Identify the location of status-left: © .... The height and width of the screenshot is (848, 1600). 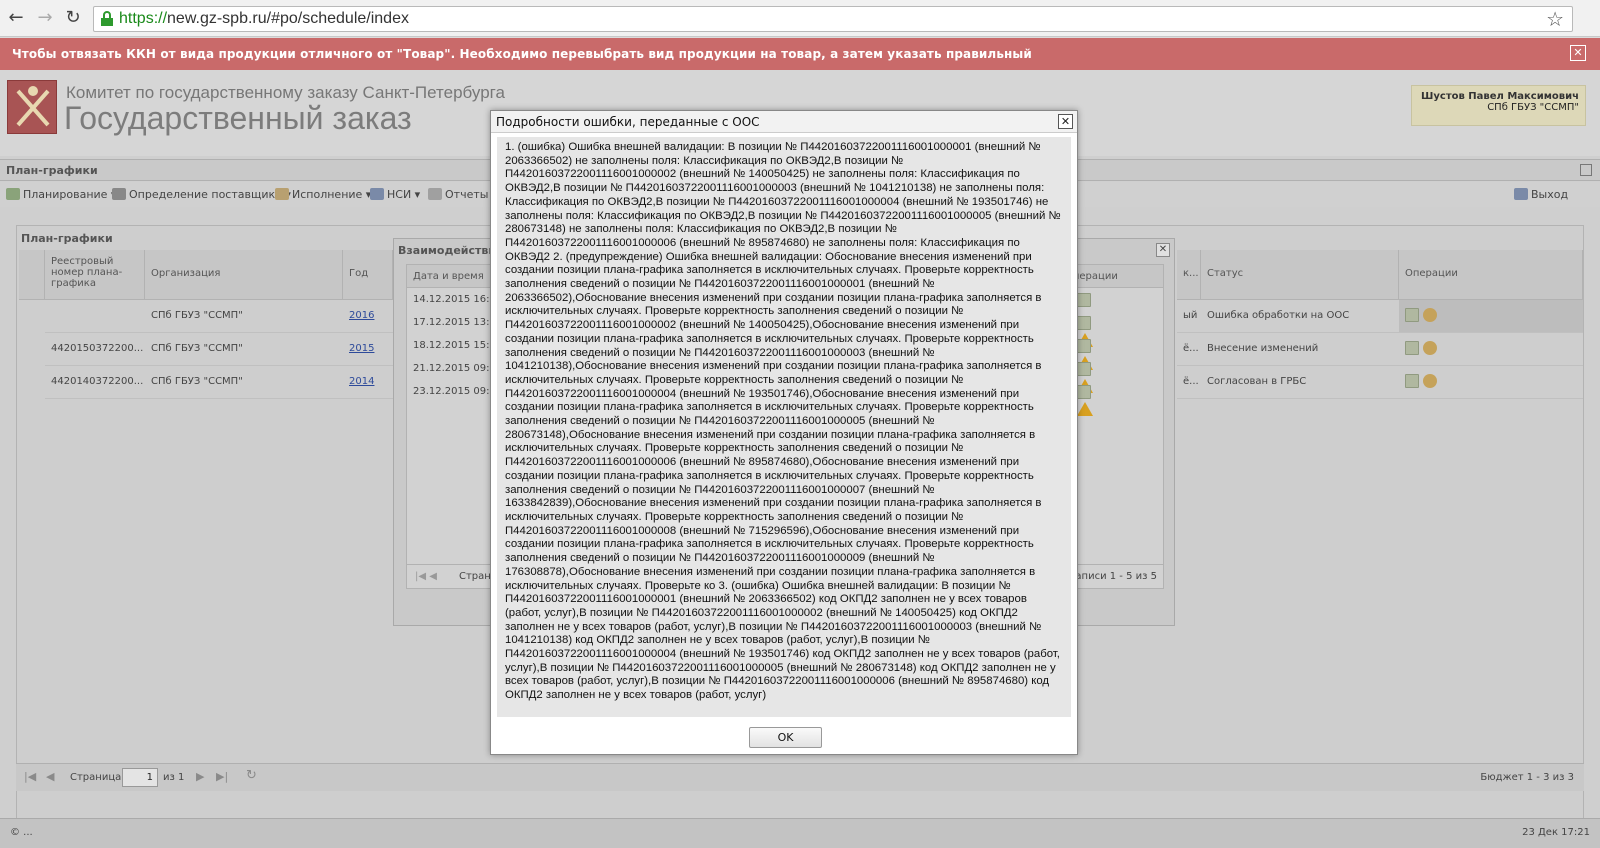
(21, 832).